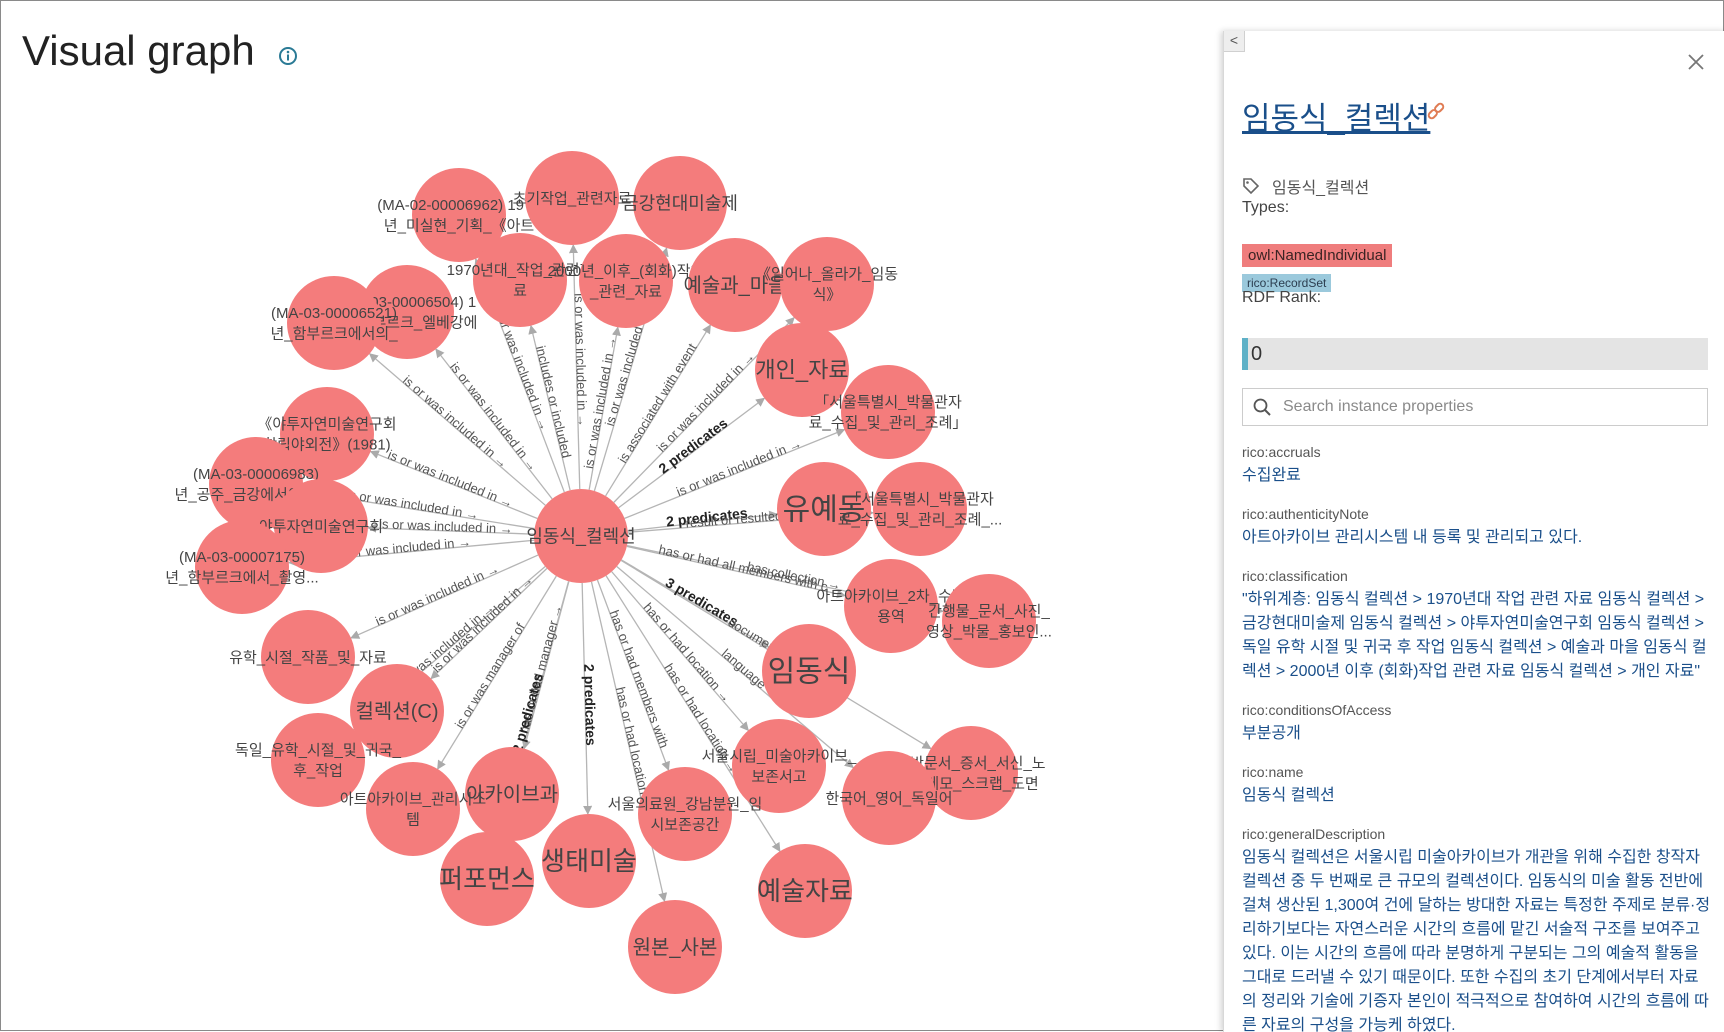 This screenshot has height=1032, width=1724. What do you see at coordinates (1321, 188) in the screenshot?
I see `tag-label: 임동식_컬렉션` at bounding box center [1321, 188].